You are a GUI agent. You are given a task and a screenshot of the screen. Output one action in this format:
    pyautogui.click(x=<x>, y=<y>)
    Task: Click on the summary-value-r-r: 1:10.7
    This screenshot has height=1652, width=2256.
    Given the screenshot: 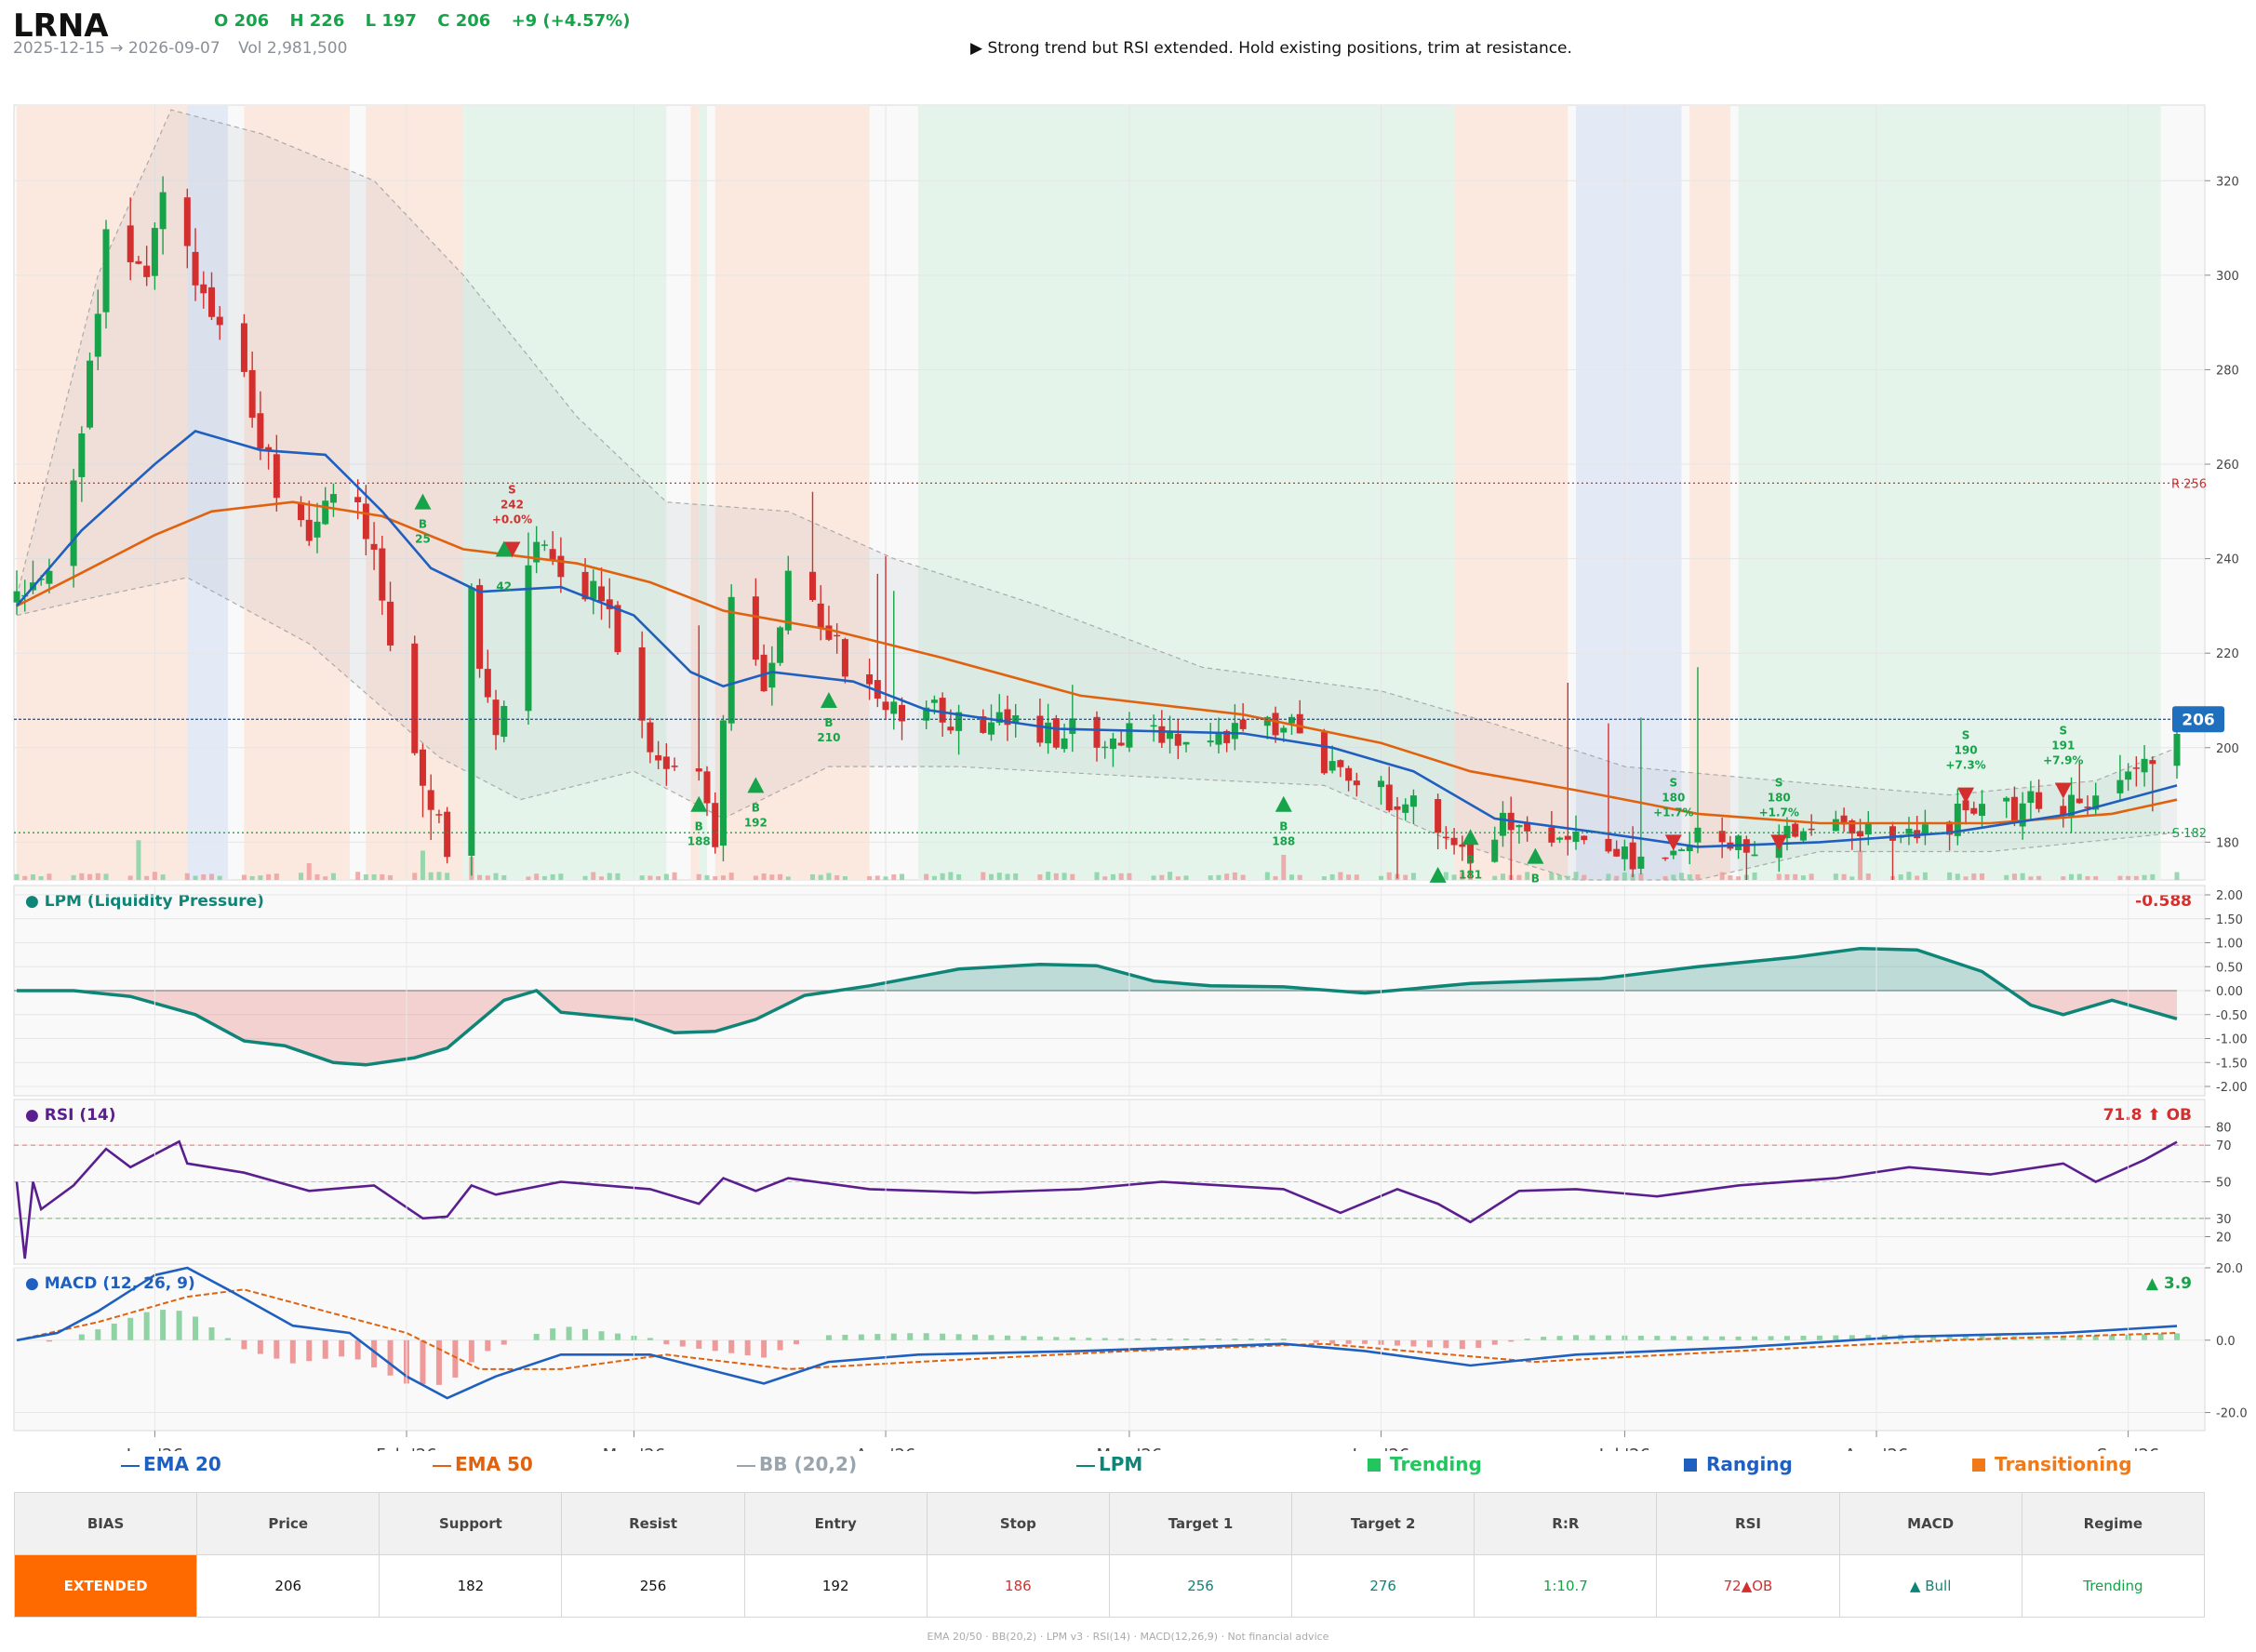 What is the action you would take?
    pyautogui.click(x=1566, y=1586)
    